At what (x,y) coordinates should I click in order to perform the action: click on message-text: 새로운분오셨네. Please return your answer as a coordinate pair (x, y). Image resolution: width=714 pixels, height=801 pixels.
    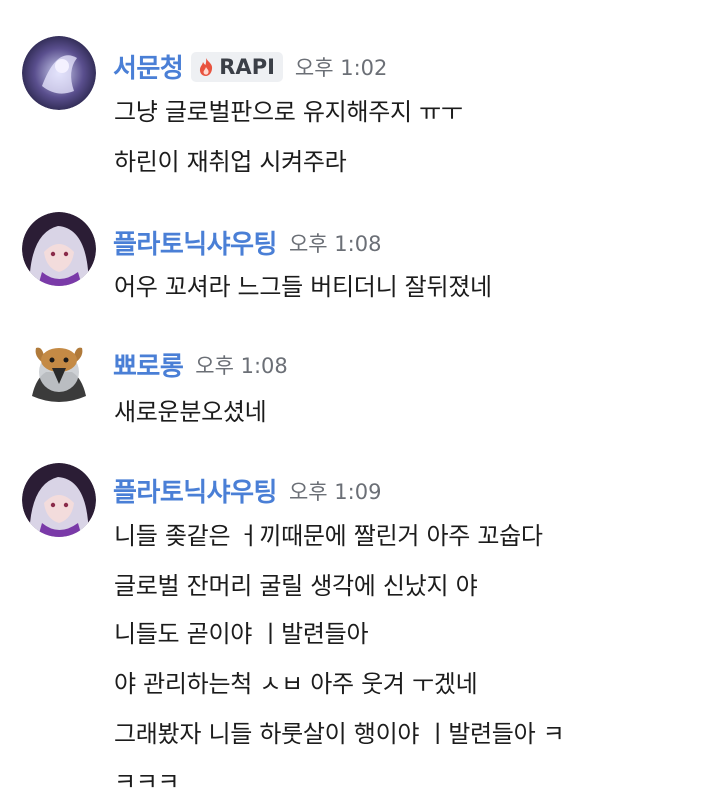
    Looking at the image, I should click on (190, 412).